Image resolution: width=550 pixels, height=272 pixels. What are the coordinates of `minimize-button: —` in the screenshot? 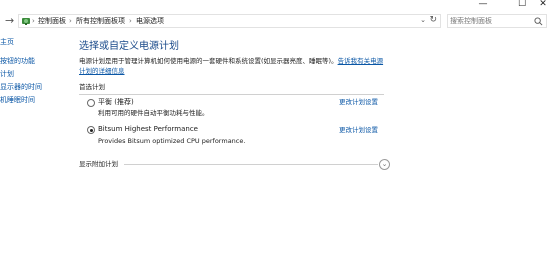 It's located at (483, 5).